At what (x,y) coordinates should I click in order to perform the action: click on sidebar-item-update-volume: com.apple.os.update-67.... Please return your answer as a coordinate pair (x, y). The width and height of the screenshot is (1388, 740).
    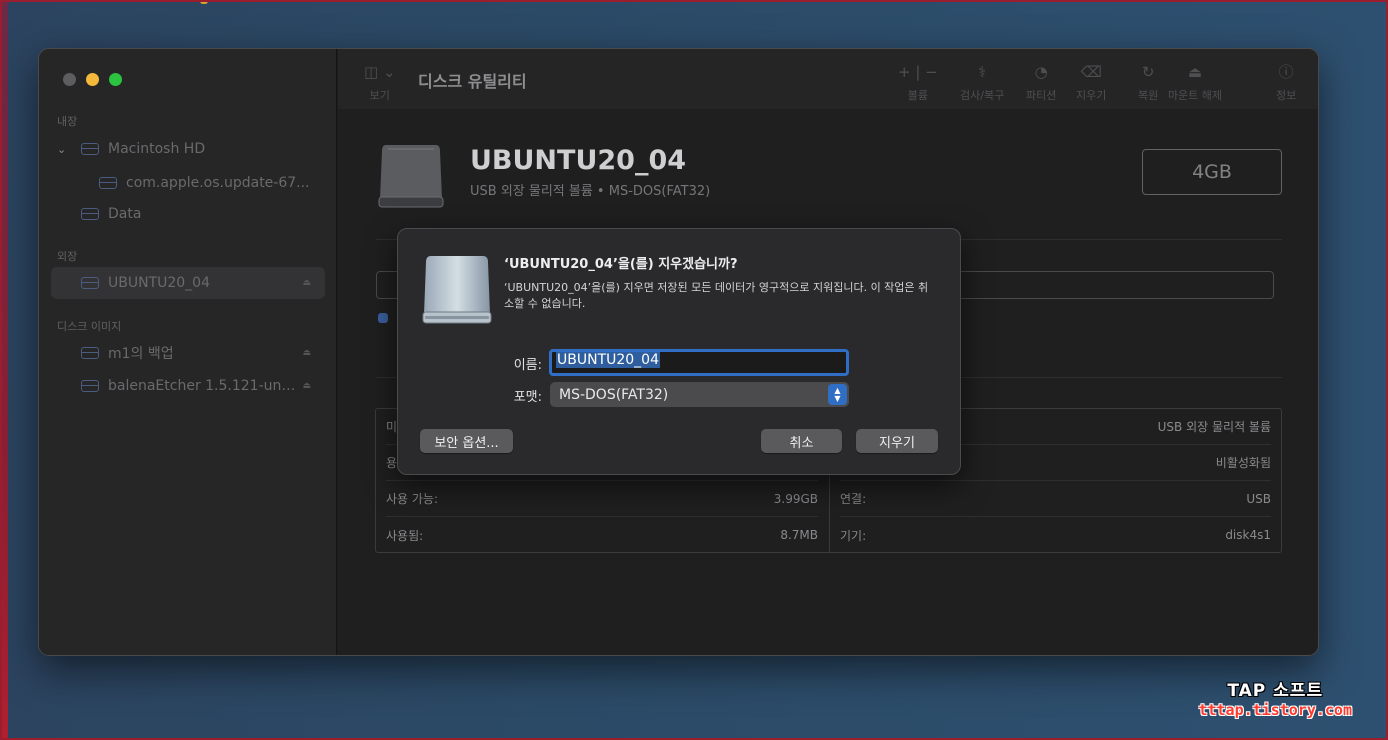
    Looking at the image, I should click on (188, 183).